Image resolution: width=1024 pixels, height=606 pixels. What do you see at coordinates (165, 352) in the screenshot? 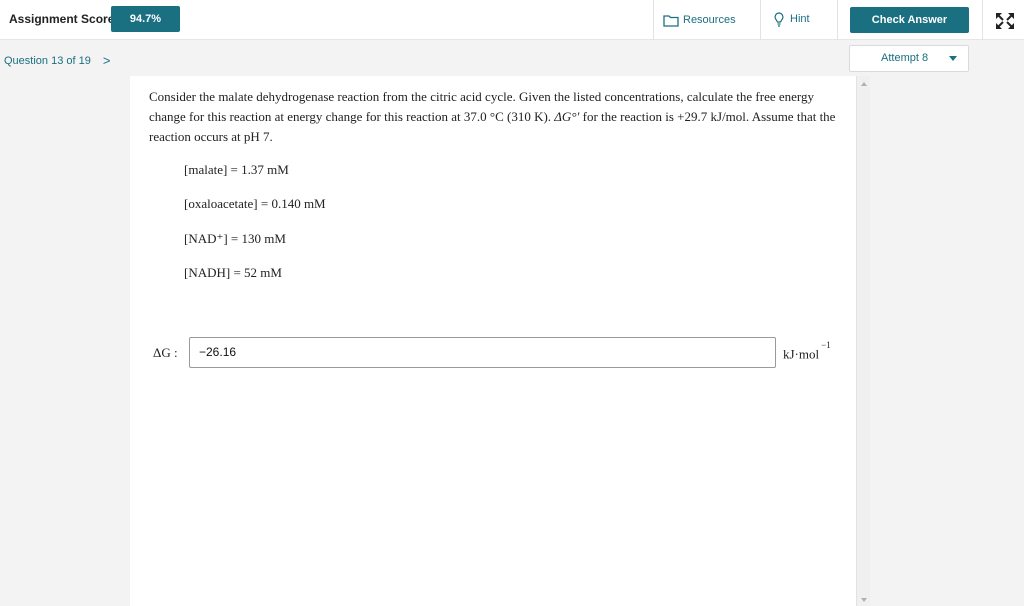
I see `answer-label: ΔG :` at bounding box center [165, 352].